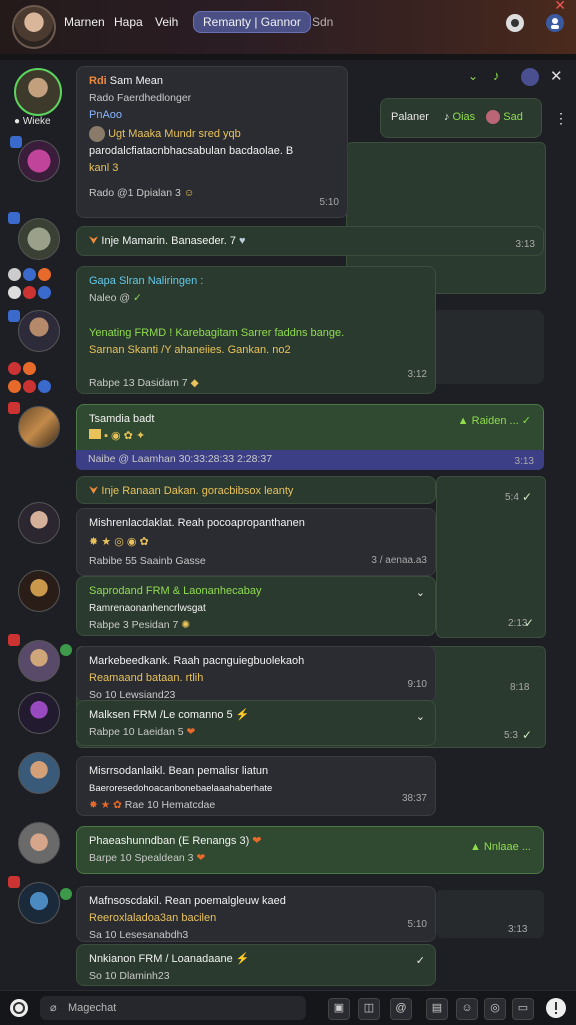 Image resolution: width=576 pixels, height=1025 pixels. What do you see at coordinates (461, 118) in the screenshot?
I see `pinned-bar: Palaner ♪ Oias Sad` at bounding box center [461, 118].